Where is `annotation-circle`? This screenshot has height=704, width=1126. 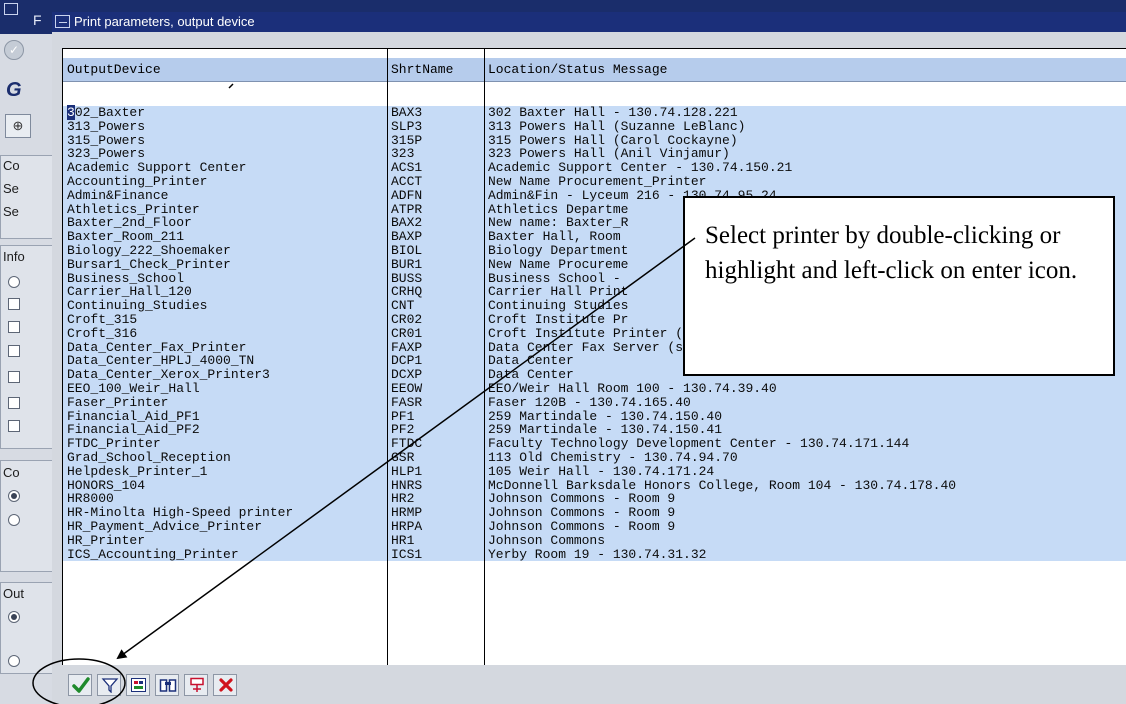 annotation-circle is located at coordinates (79, 681).